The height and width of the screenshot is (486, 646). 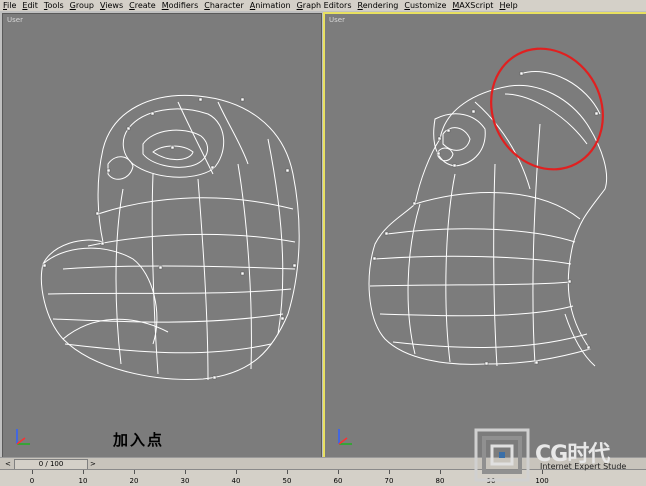 I want to click on menu-group: Group, so click(x=82, y=5).